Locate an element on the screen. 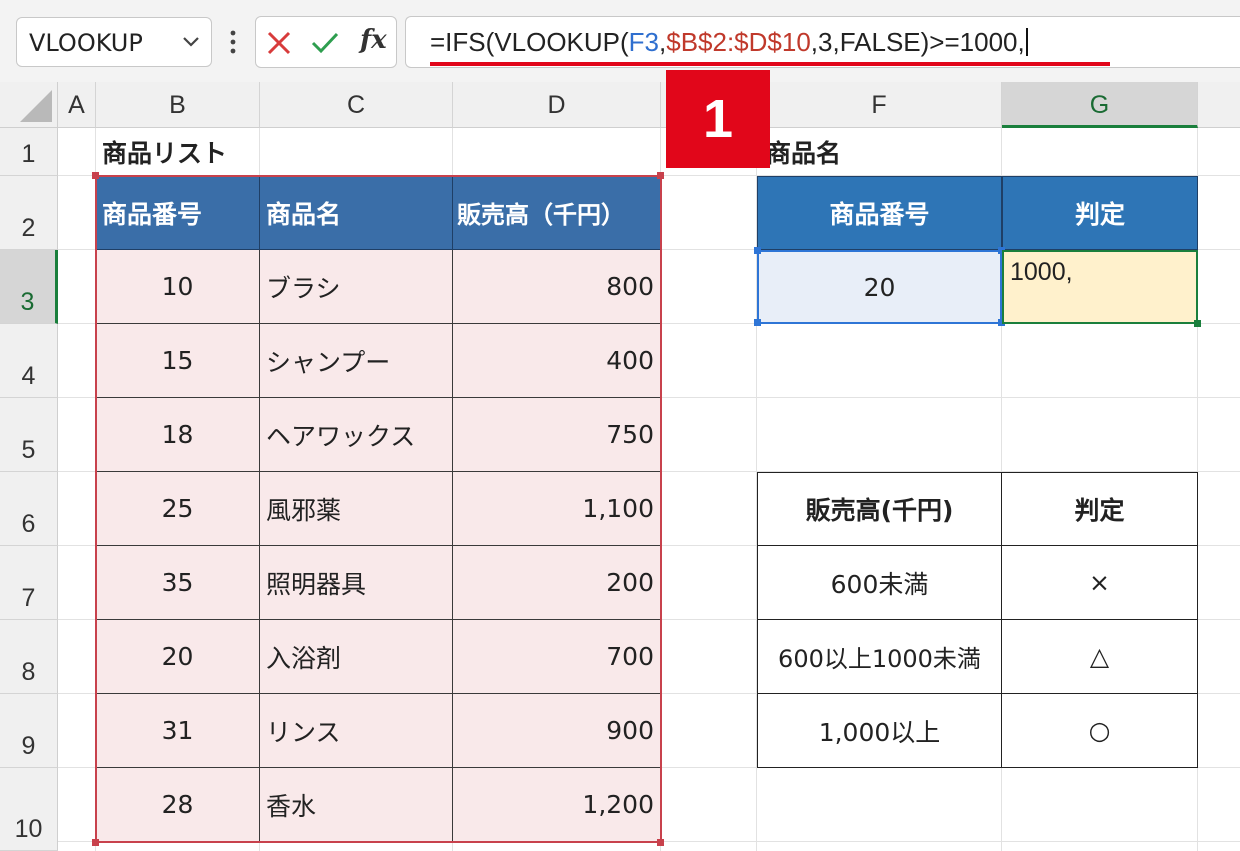 This screenshot has height=851, width=1240. formula-buttons: fx is located at coordinates (326, 42).